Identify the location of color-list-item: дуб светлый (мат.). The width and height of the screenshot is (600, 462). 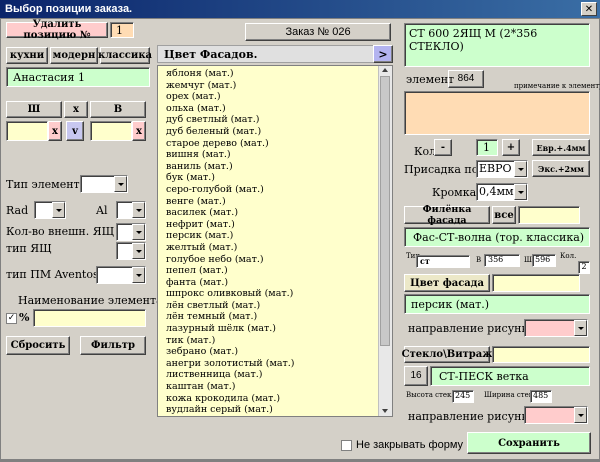
(279, 120).